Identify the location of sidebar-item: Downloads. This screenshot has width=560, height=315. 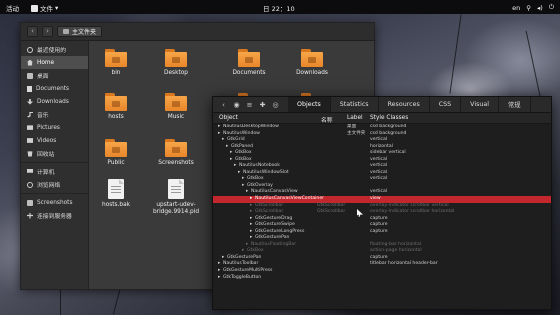
(54, 101).